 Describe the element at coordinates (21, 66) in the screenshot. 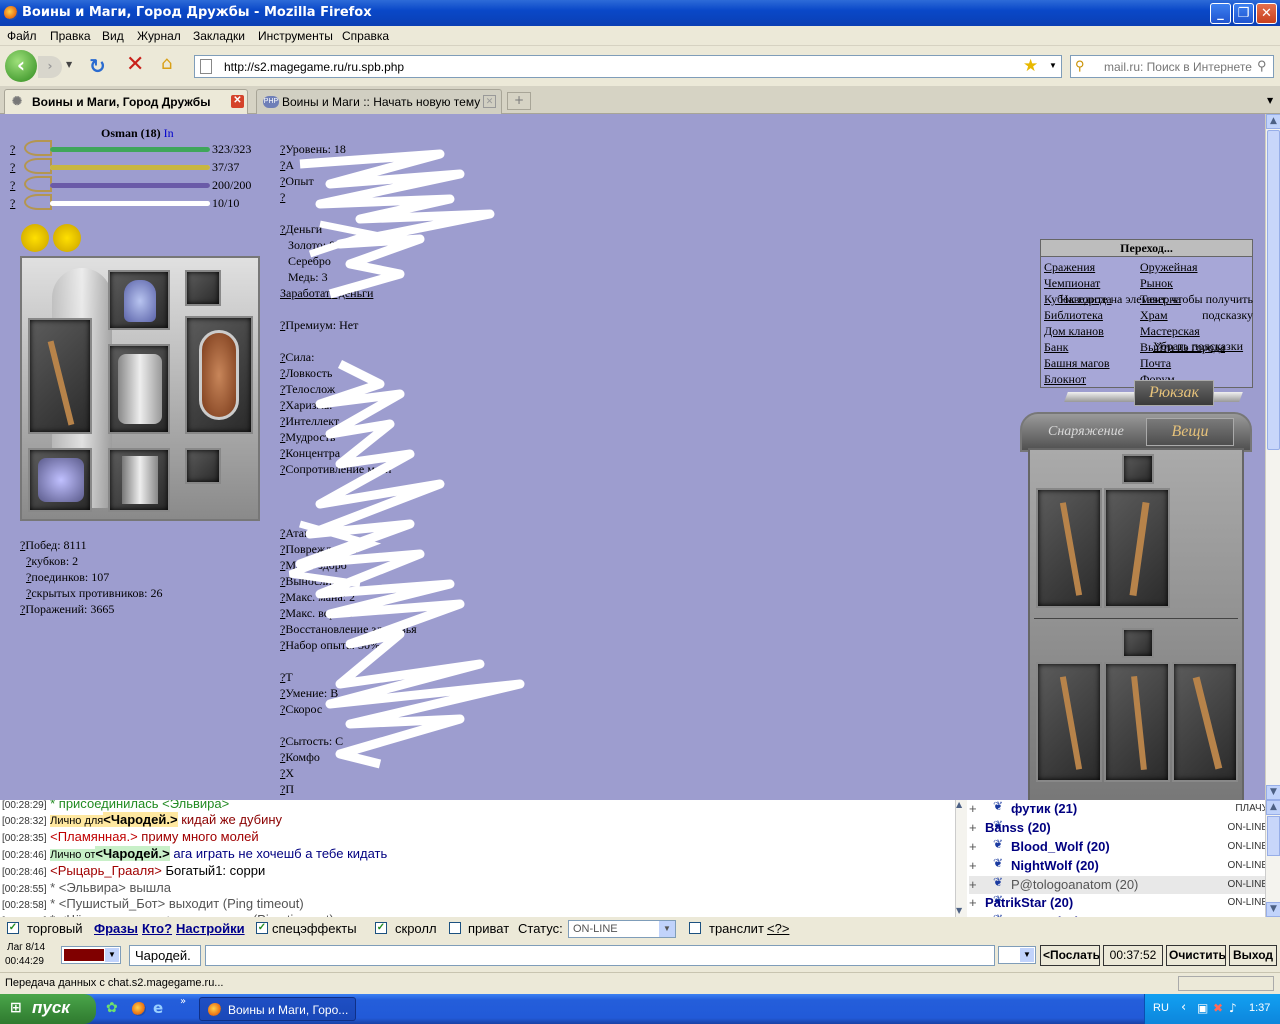

I see `back-button: ‹` at that location.